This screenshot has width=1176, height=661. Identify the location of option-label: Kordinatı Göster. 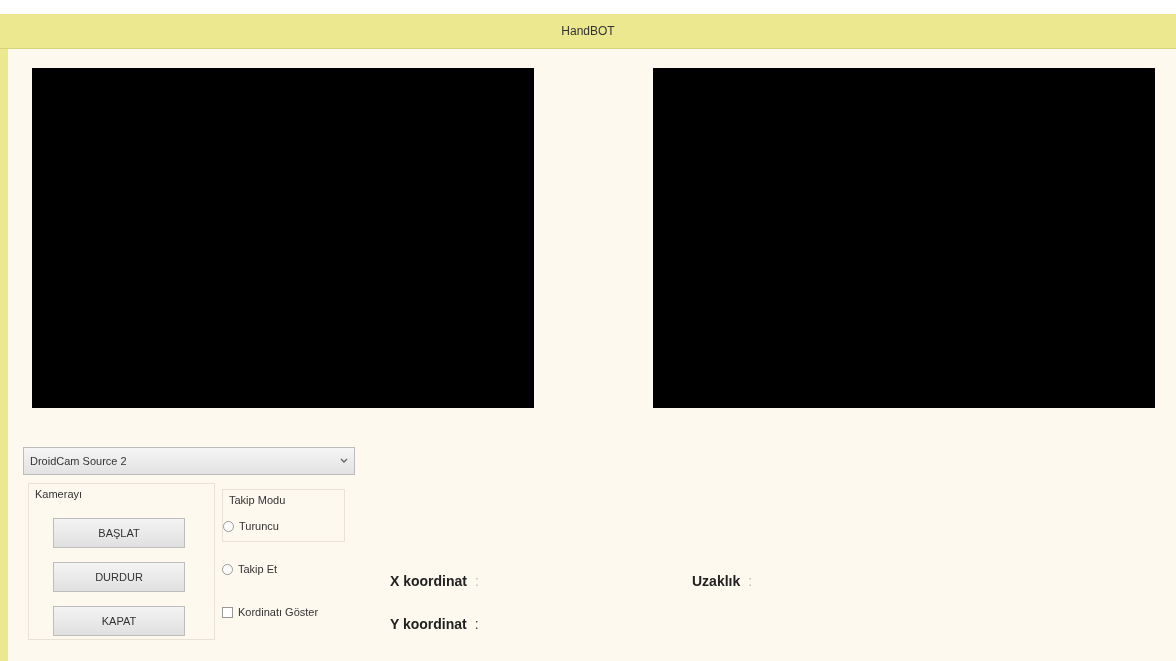
(278, 612).